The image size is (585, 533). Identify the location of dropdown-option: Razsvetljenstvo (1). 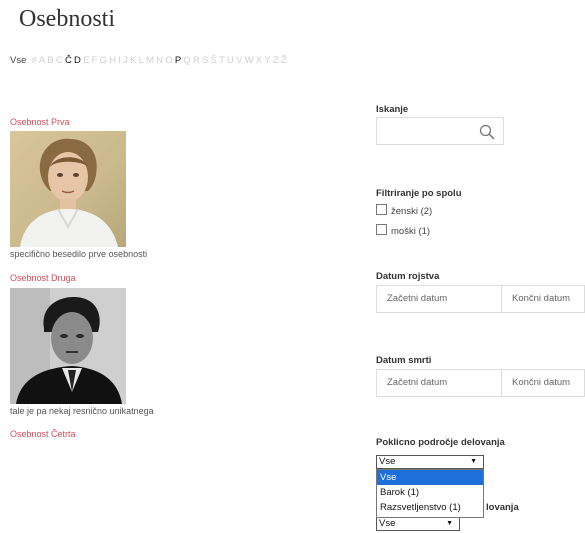
(430, 507).